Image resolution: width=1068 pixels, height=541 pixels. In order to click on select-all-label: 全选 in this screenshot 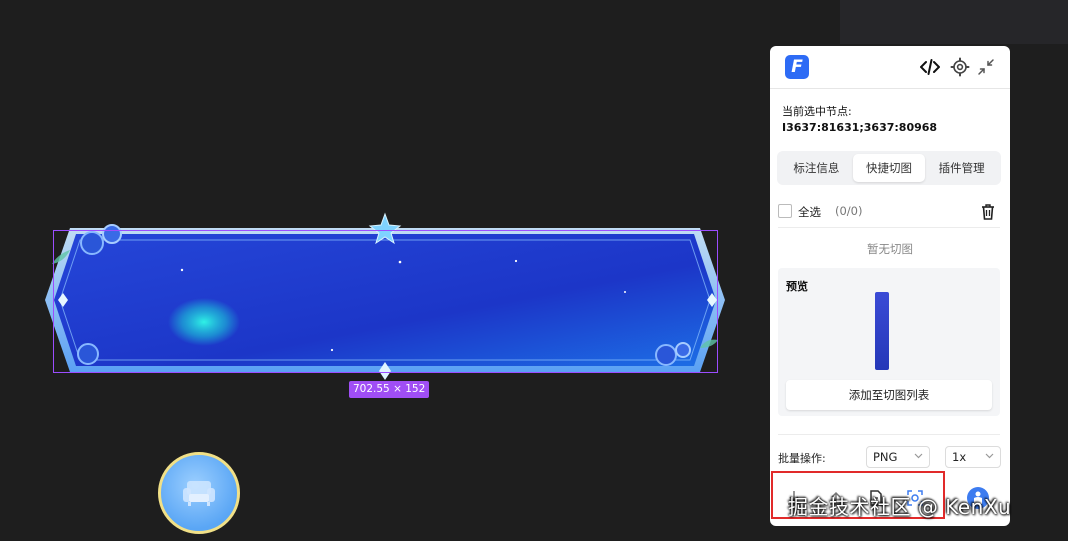, I will do `click(809, 212)`.